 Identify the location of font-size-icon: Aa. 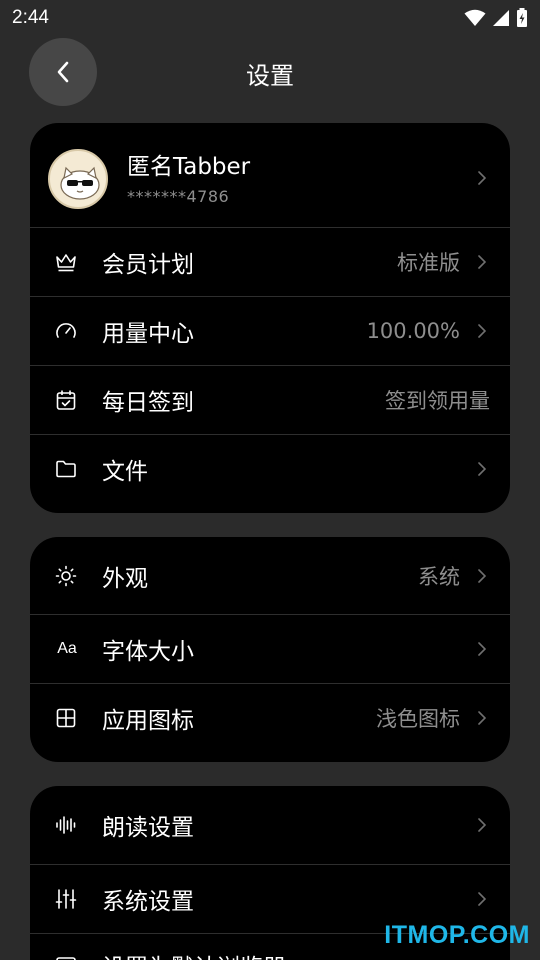
(67, 649).